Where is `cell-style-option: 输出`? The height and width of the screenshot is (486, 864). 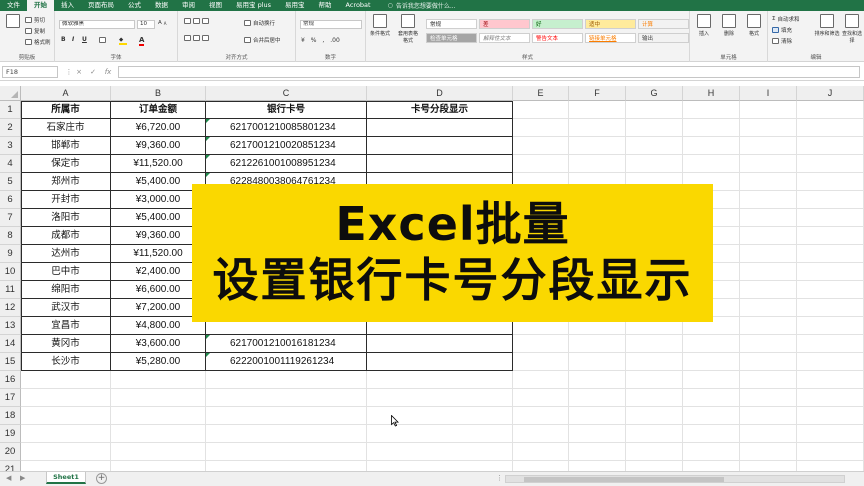
cell-style-option: 输出 is located at coordinates (663, 38).